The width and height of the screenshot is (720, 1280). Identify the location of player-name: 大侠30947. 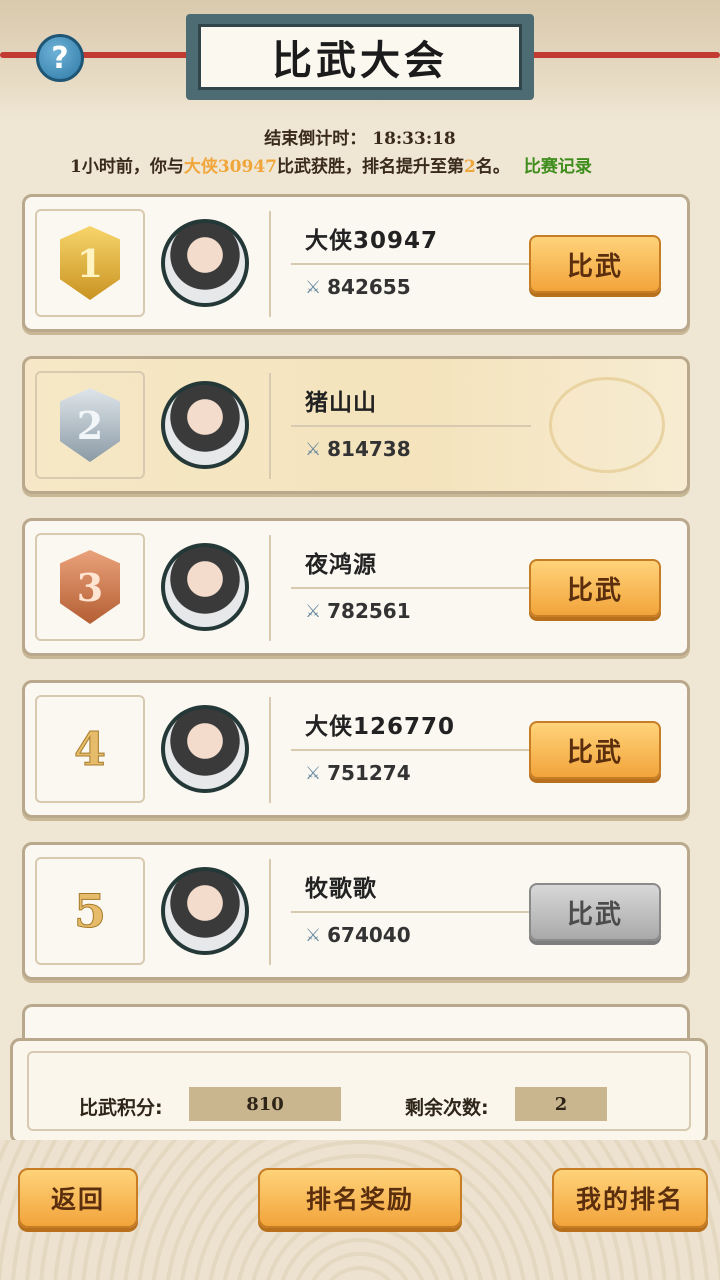
(372, 241).